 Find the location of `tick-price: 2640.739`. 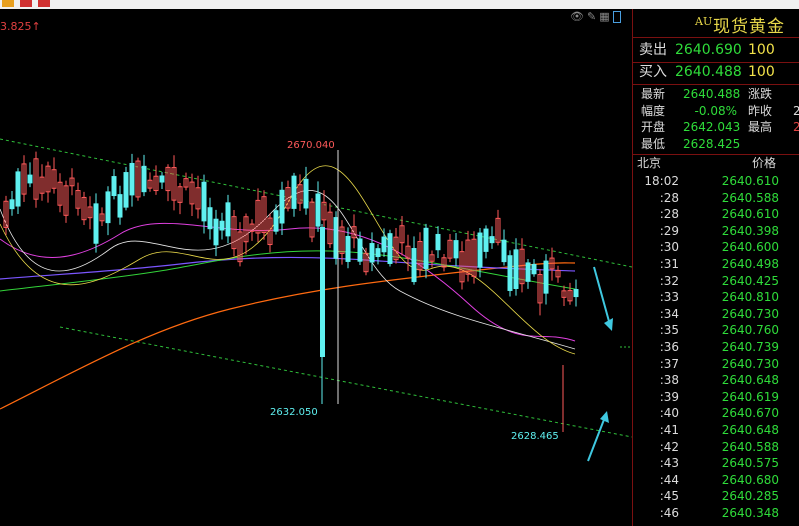

tick-price: 2640.739 is located at coordinates (750, 346).